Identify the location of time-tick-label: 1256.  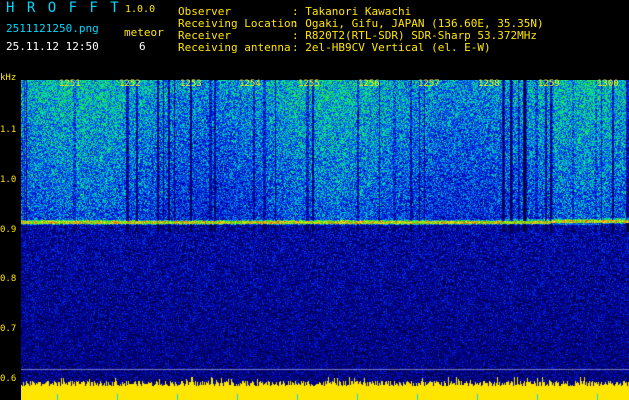
(369, 84).